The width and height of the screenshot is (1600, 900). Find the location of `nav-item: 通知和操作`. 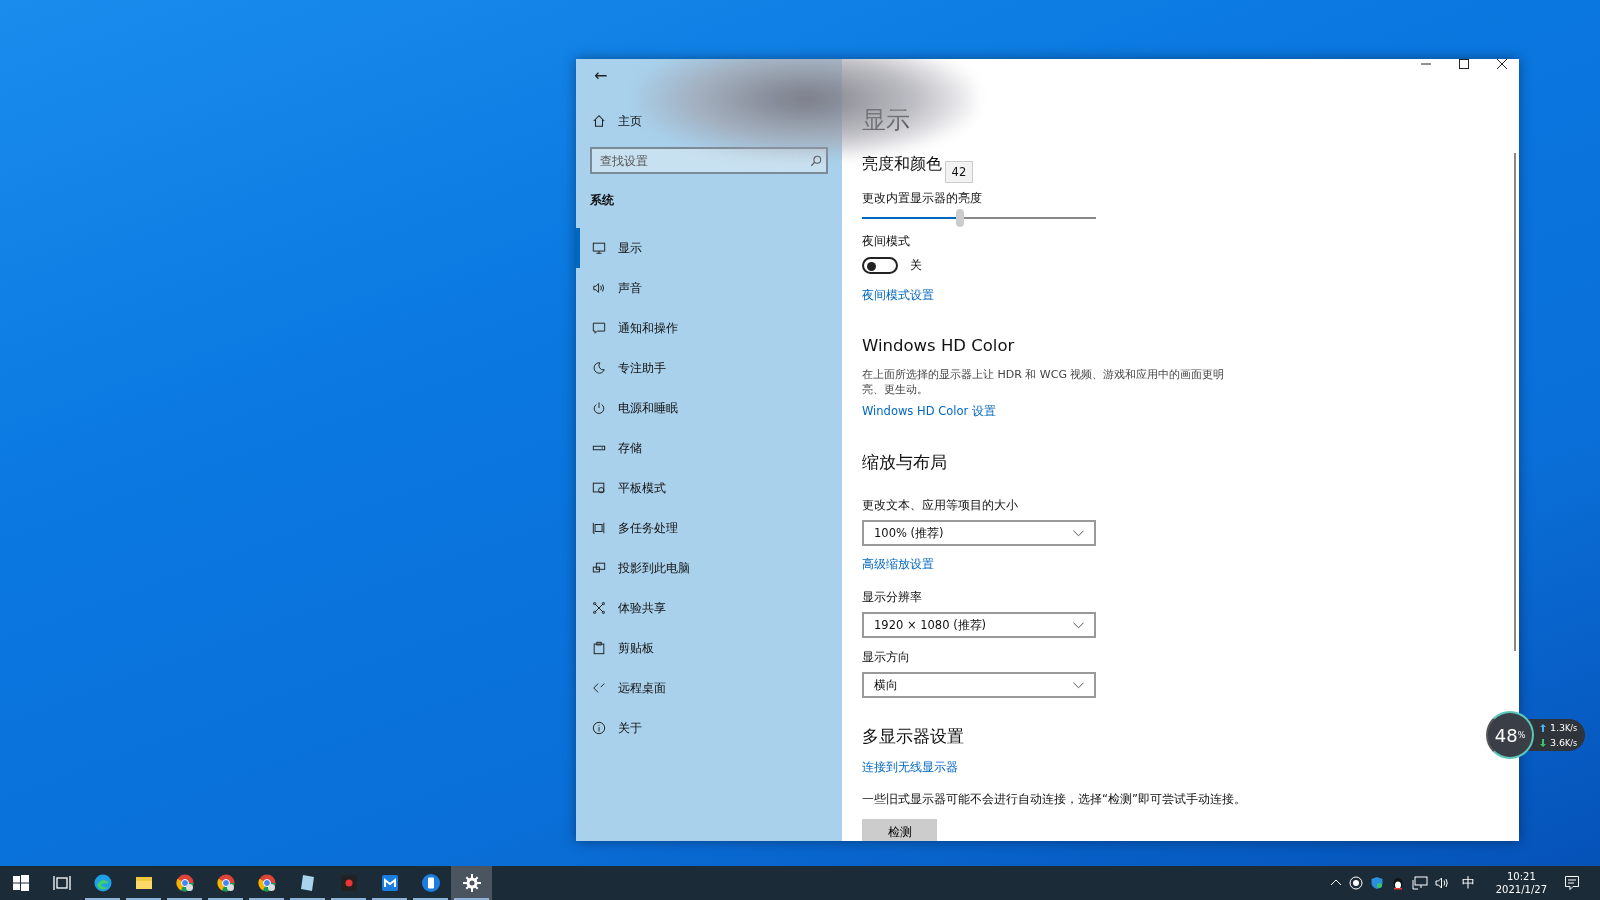

nav-item: 通知和操作 is located at coordinates (702, 328).